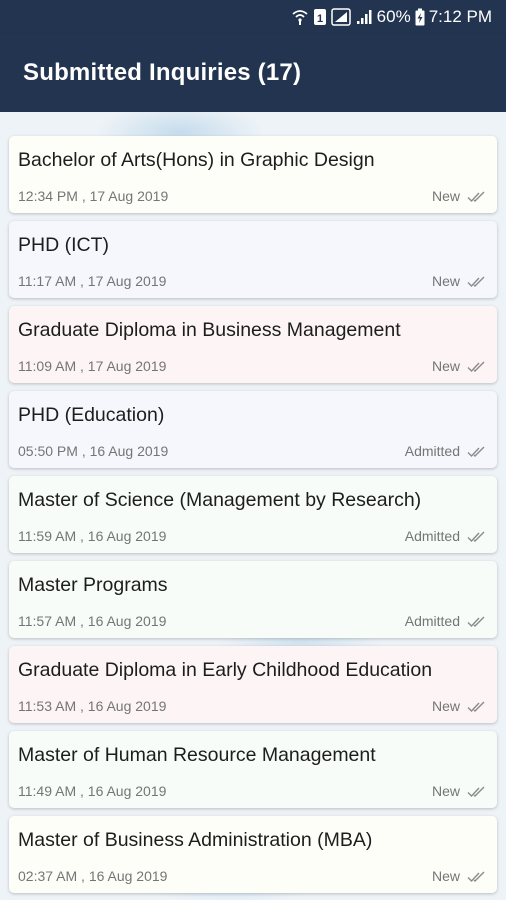  What do you see at coordinates (252, 451) in the screenshot?
I see `inquiry-meta: 05:50 PM , 16 Aug 2019 Admitted` at bounding box center [252, 451].